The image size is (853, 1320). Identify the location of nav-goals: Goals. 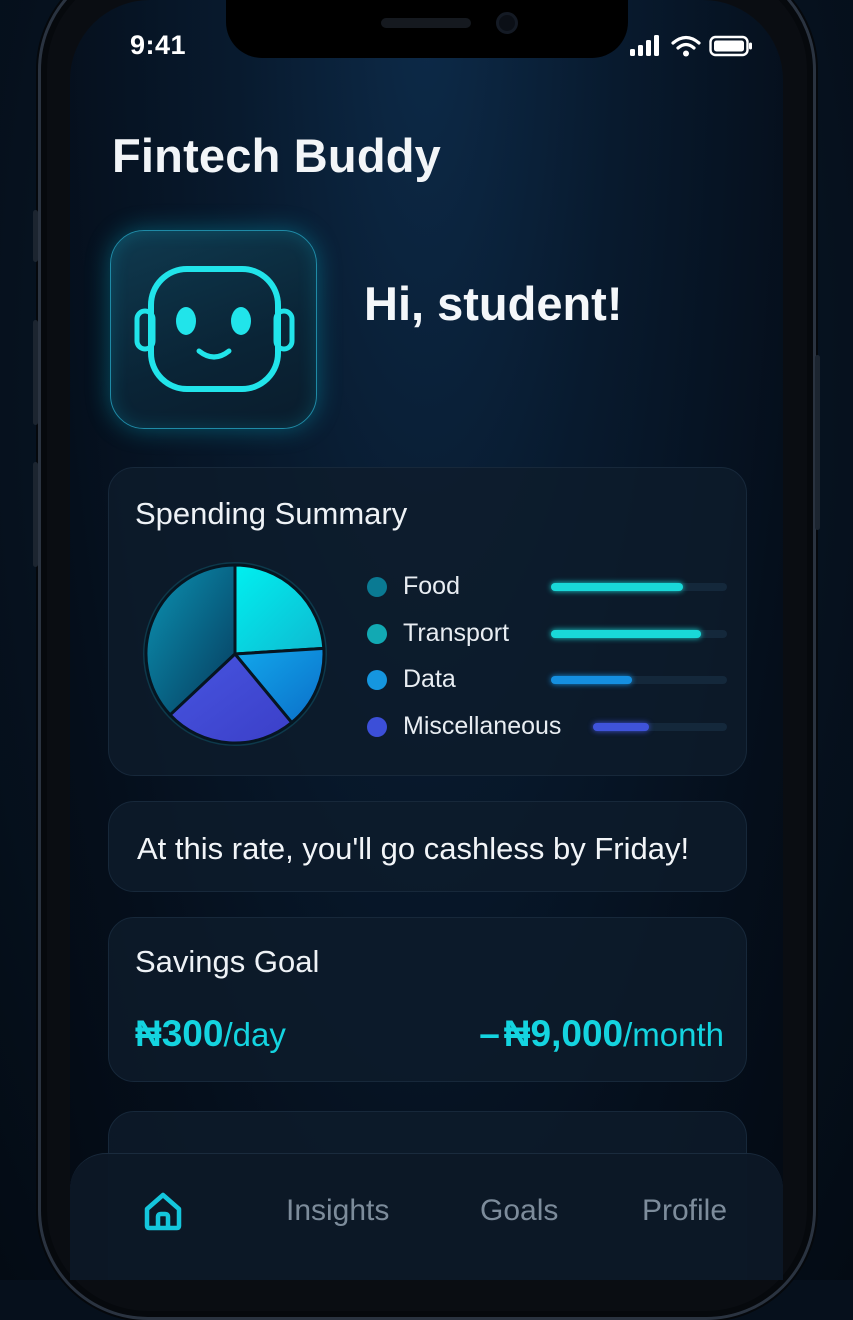
(519, 1211).